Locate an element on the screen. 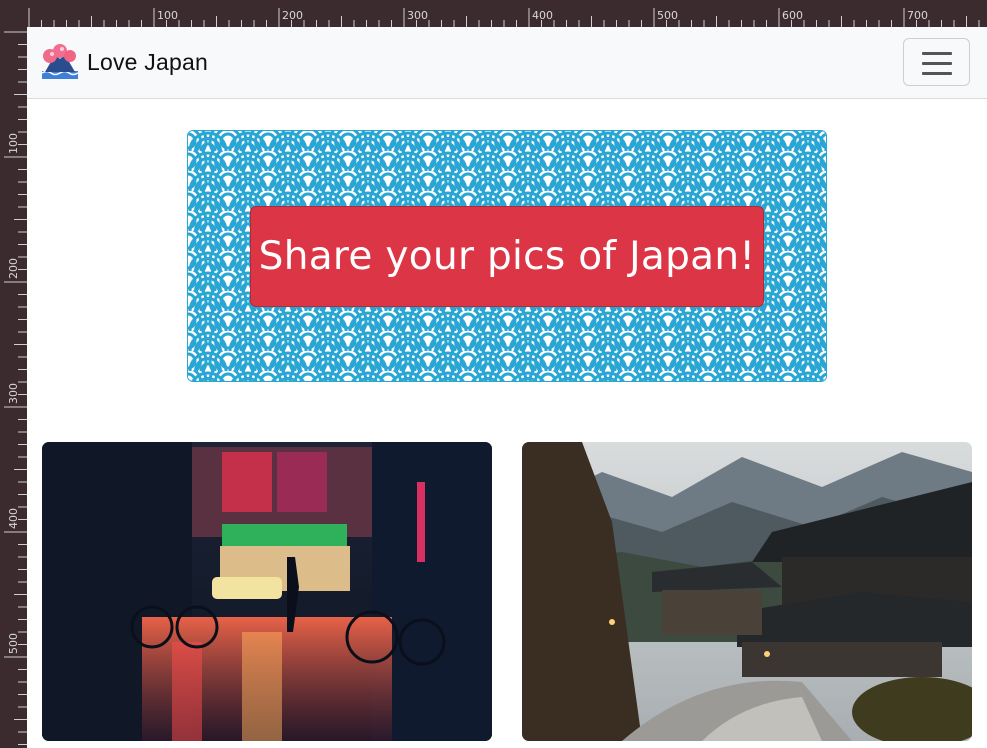 Image resolution: width=987 pixels, height=748 pixels. share-pics-button: Share your pics of Japan! is located at coordinates (507, 256).